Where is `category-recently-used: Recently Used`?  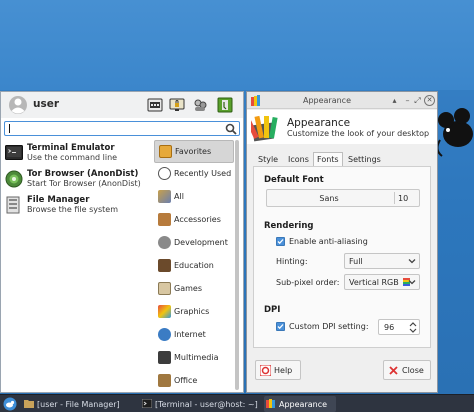 category-recently-used: Recently Used is located at coordinates (194, 174).